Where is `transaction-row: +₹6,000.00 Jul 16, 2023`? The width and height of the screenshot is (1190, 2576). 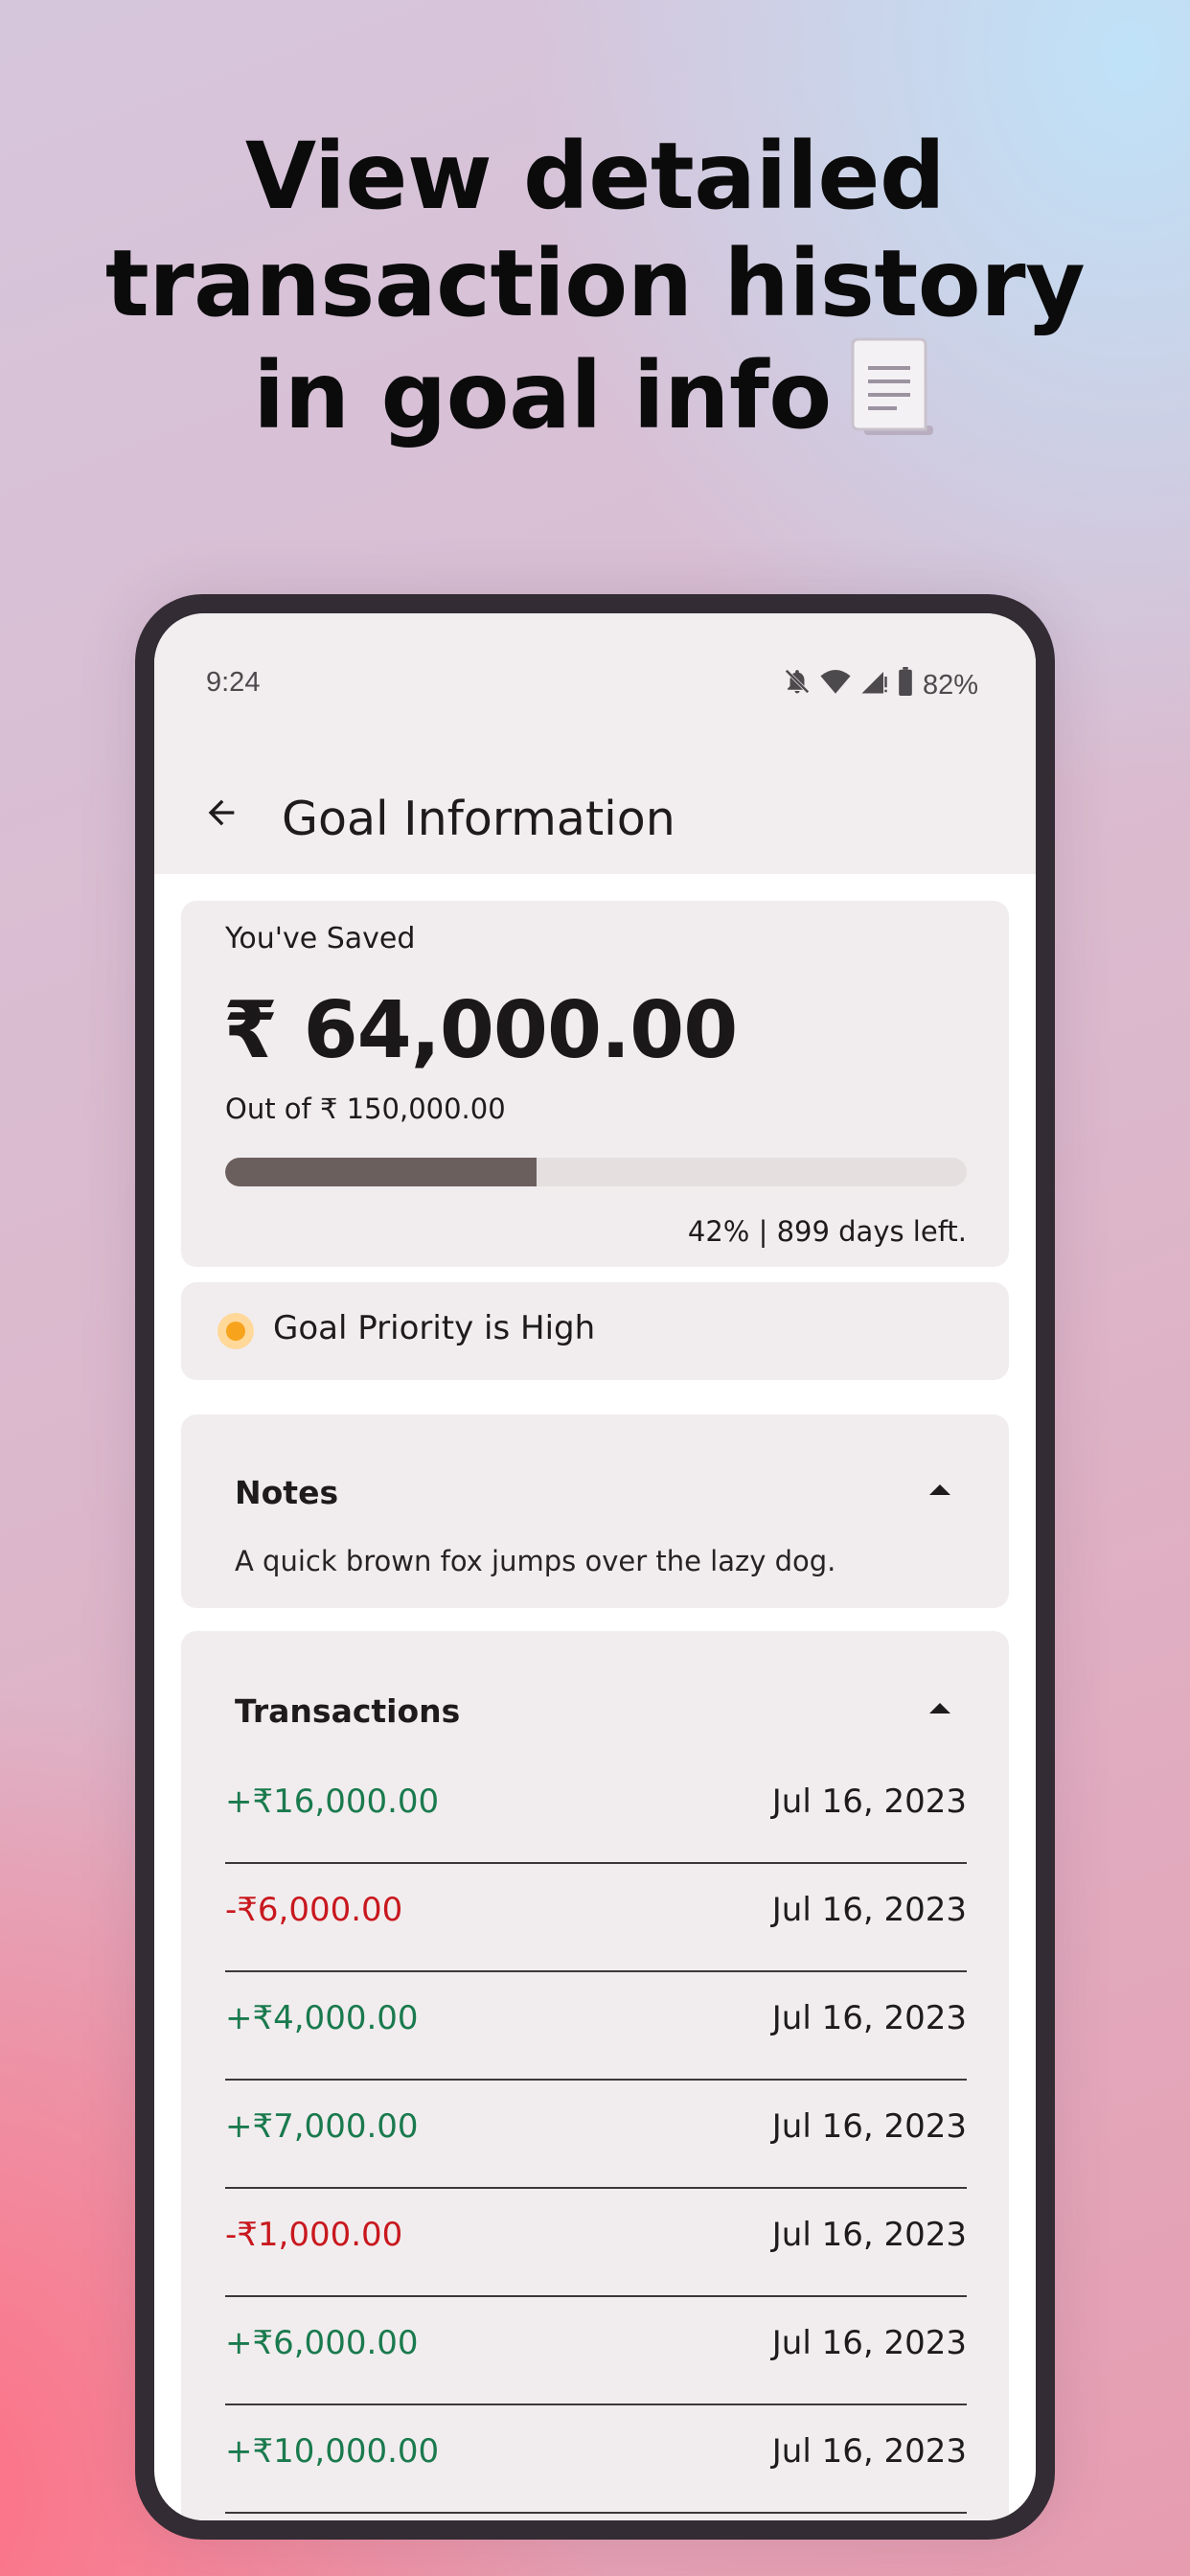 transaction-row: +₹6,000.00 Jul 16, 2023 is located at coordinates (596, 2351).